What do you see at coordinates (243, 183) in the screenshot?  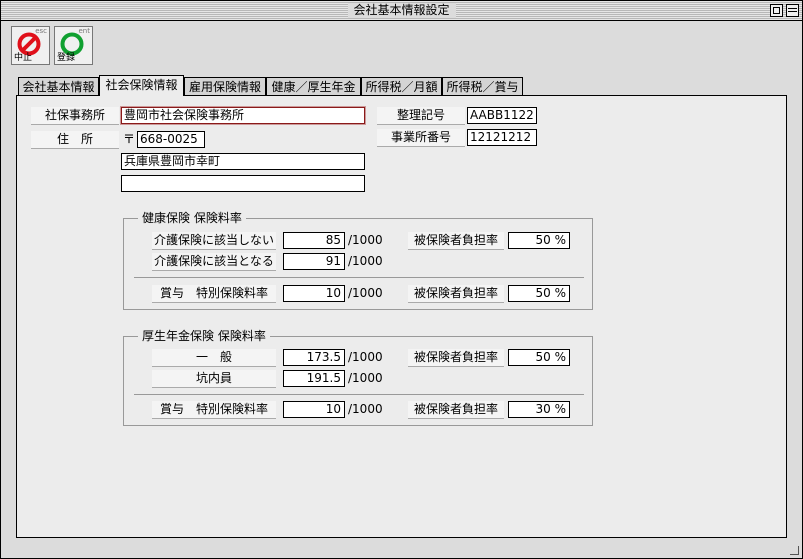 I see `address-line2-field` at bounding box center [243, 183].